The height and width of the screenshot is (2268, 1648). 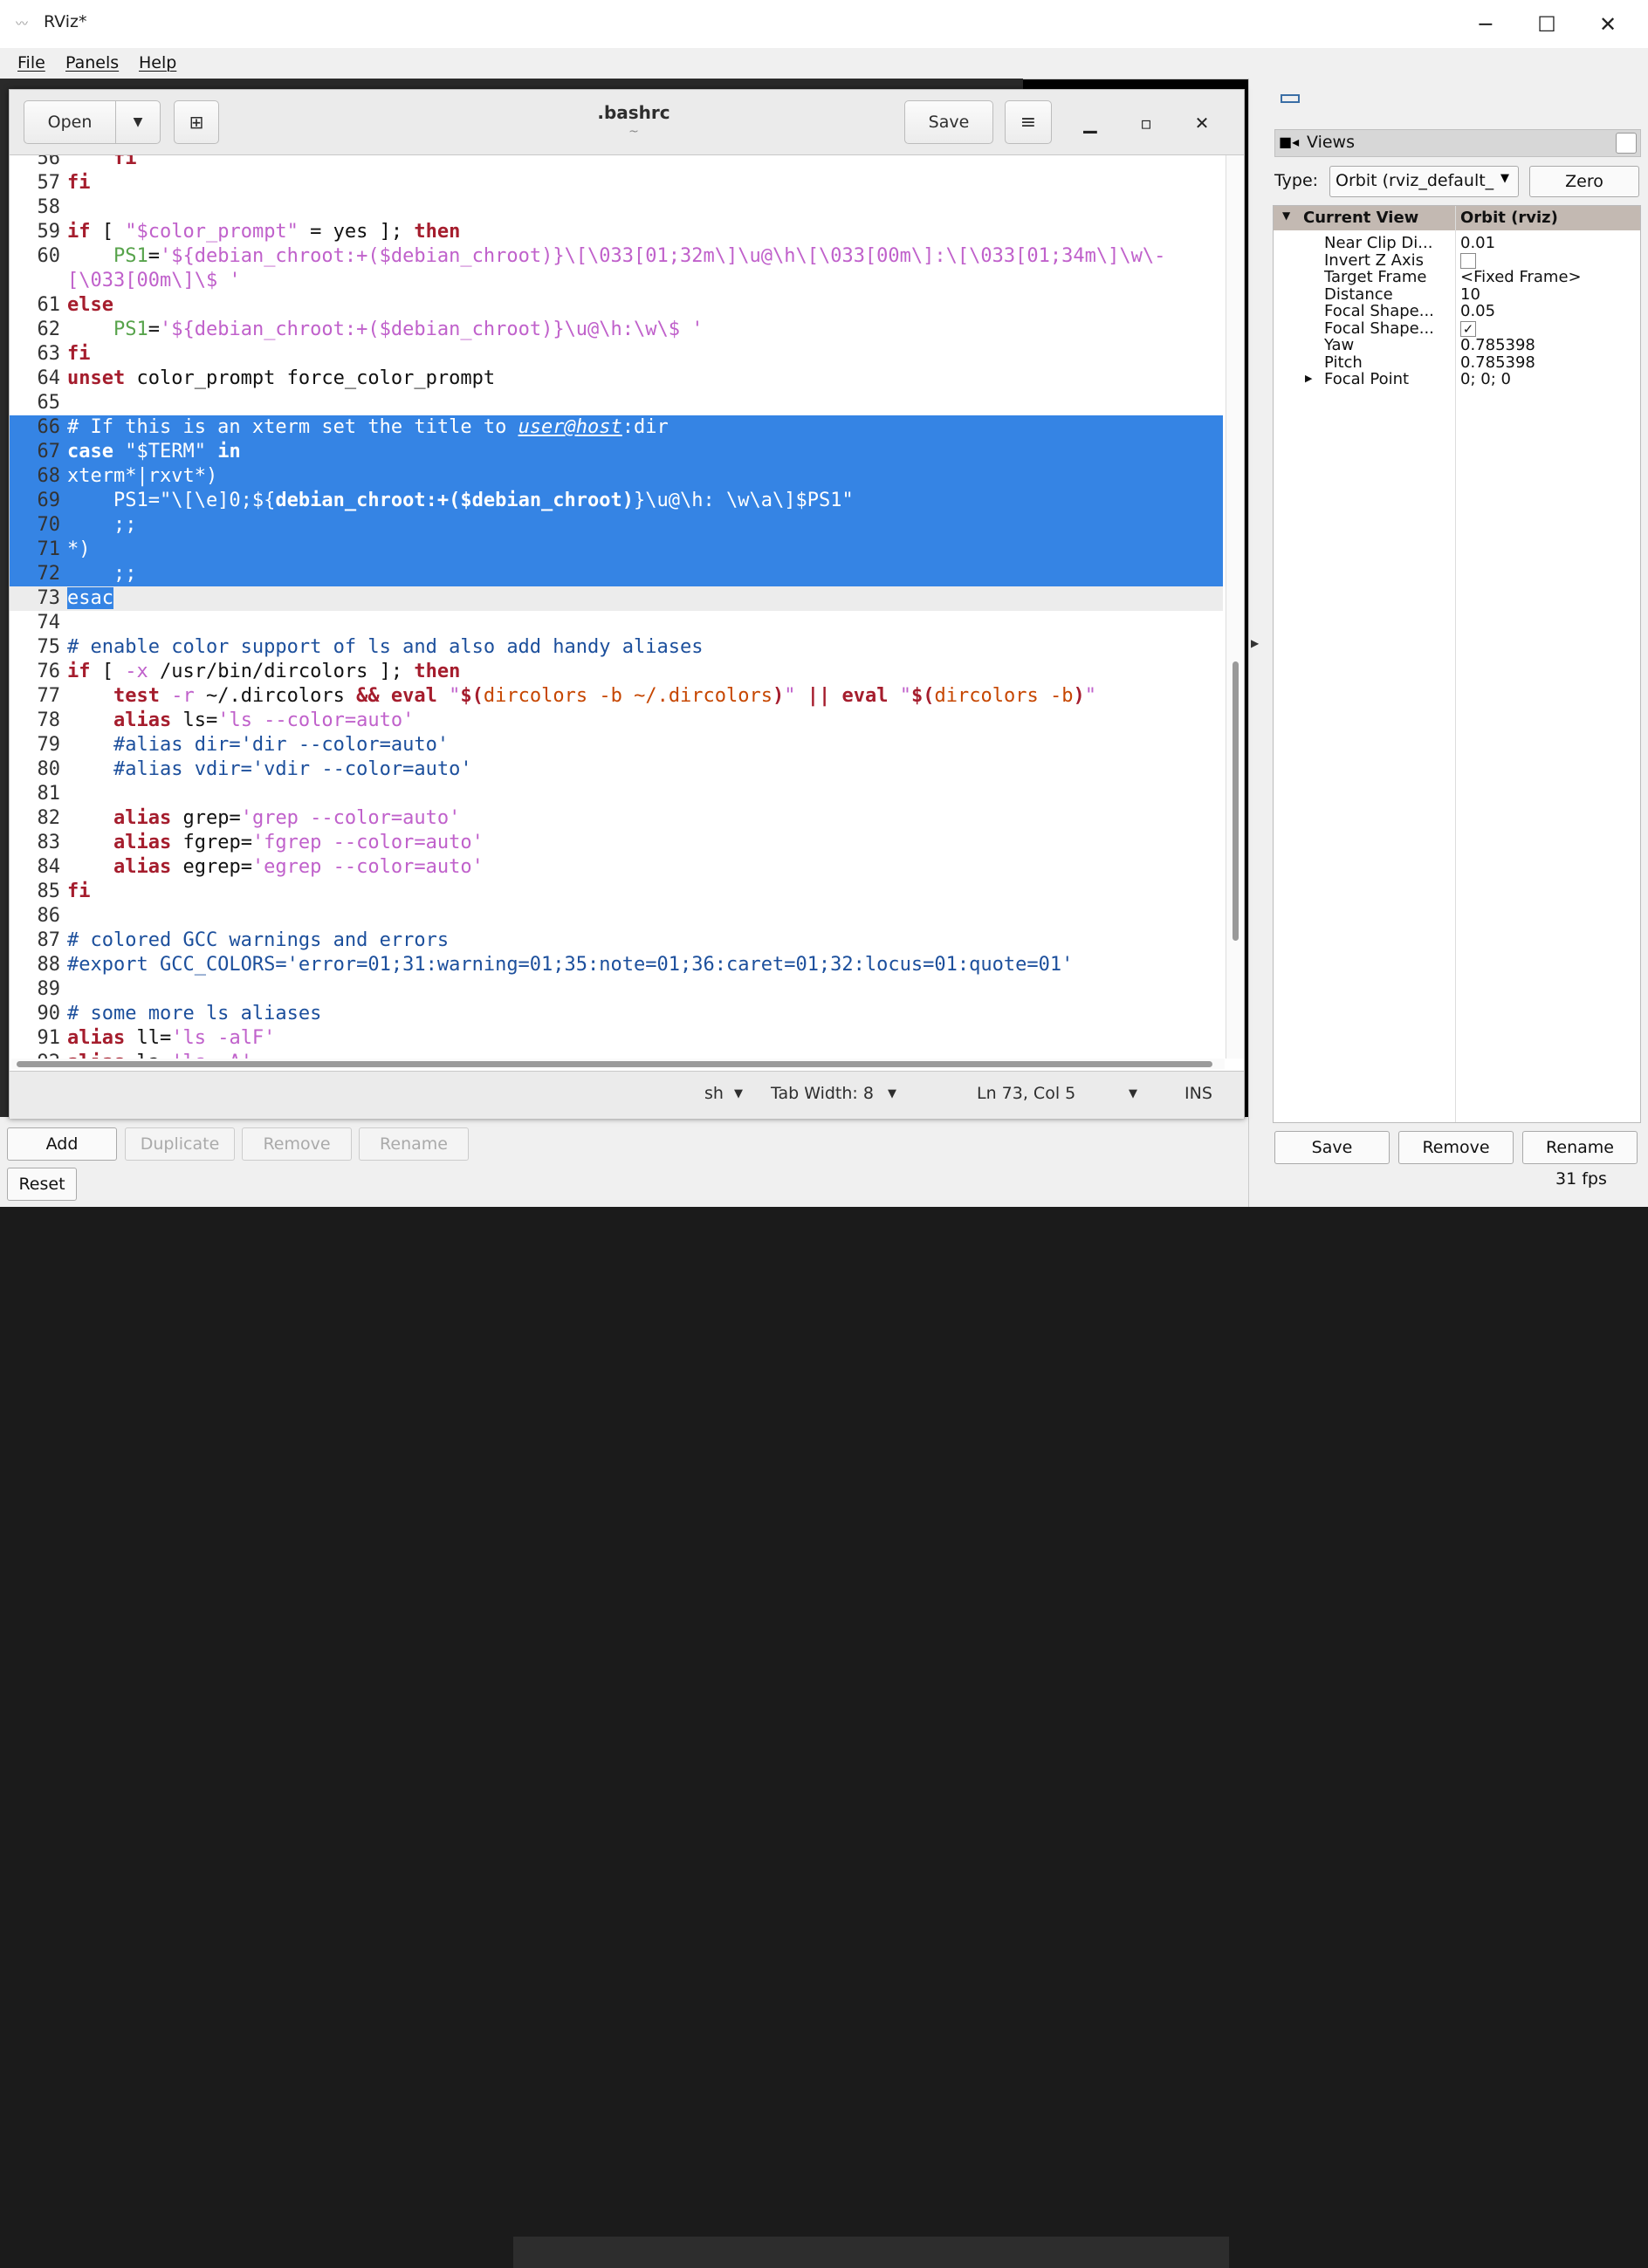 I want to click on reset-button: Reset, so click(x=42, y=1184).